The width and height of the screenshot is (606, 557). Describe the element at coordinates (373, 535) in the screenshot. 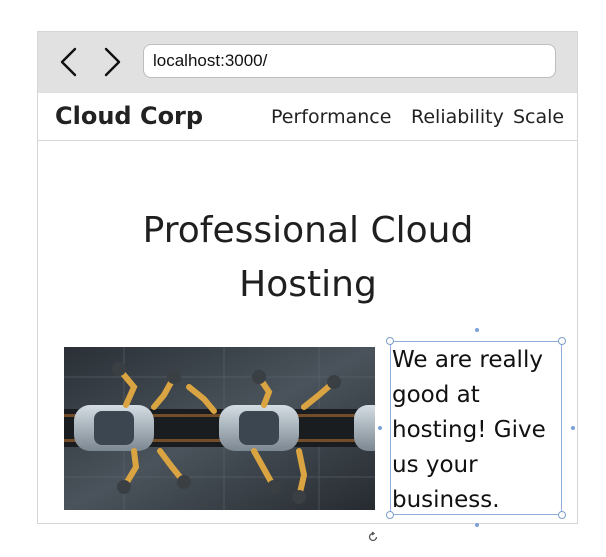

I see `rotate-handle-icon` at that location.